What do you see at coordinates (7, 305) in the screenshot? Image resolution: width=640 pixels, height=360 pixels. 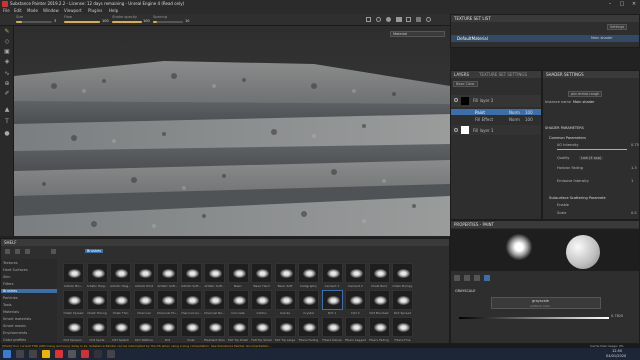 I see `shelf-category: Tools` at bounding box center [7, 305].